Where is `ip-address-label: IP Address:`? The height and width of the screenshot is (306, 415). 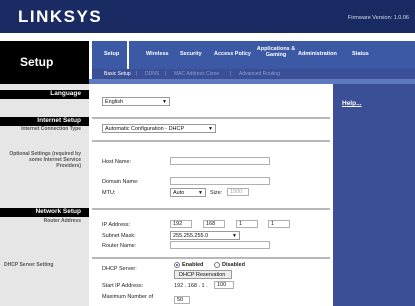 ip-address-label: IP Address: is located at coordinates (116, 225).